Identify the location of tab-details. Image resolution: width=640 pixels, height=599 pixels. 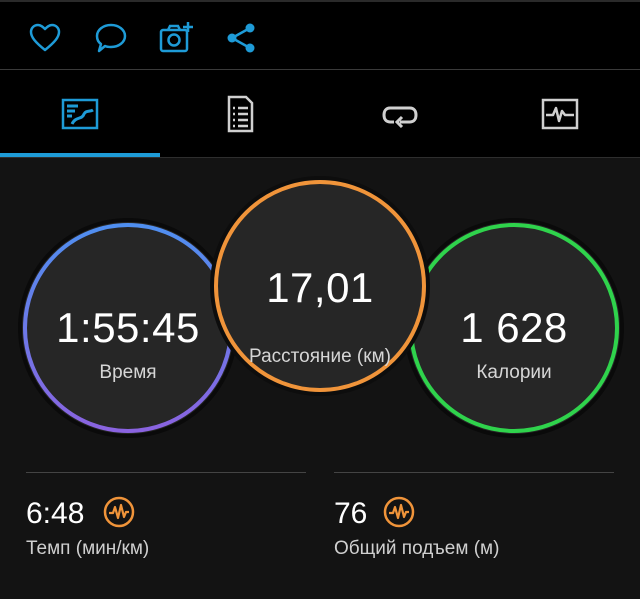
(240, 114).